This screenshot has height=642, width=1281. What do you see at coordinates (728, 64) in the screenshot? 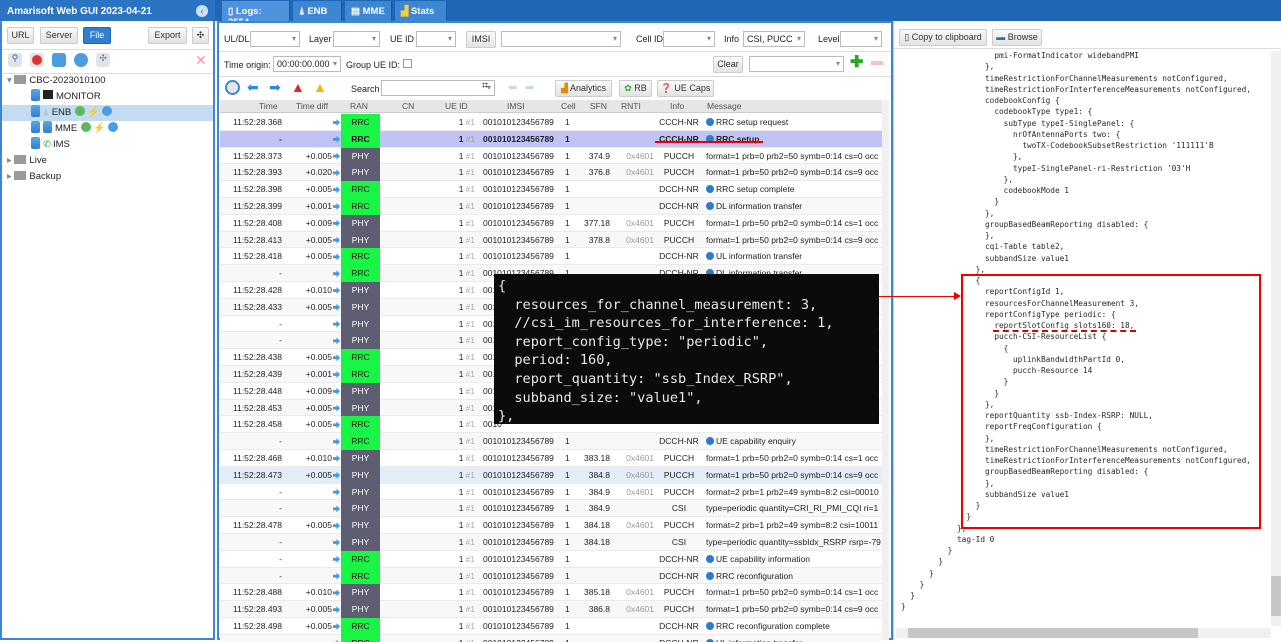
I see `clear-button: Clear` at bounding box center [728, 64].